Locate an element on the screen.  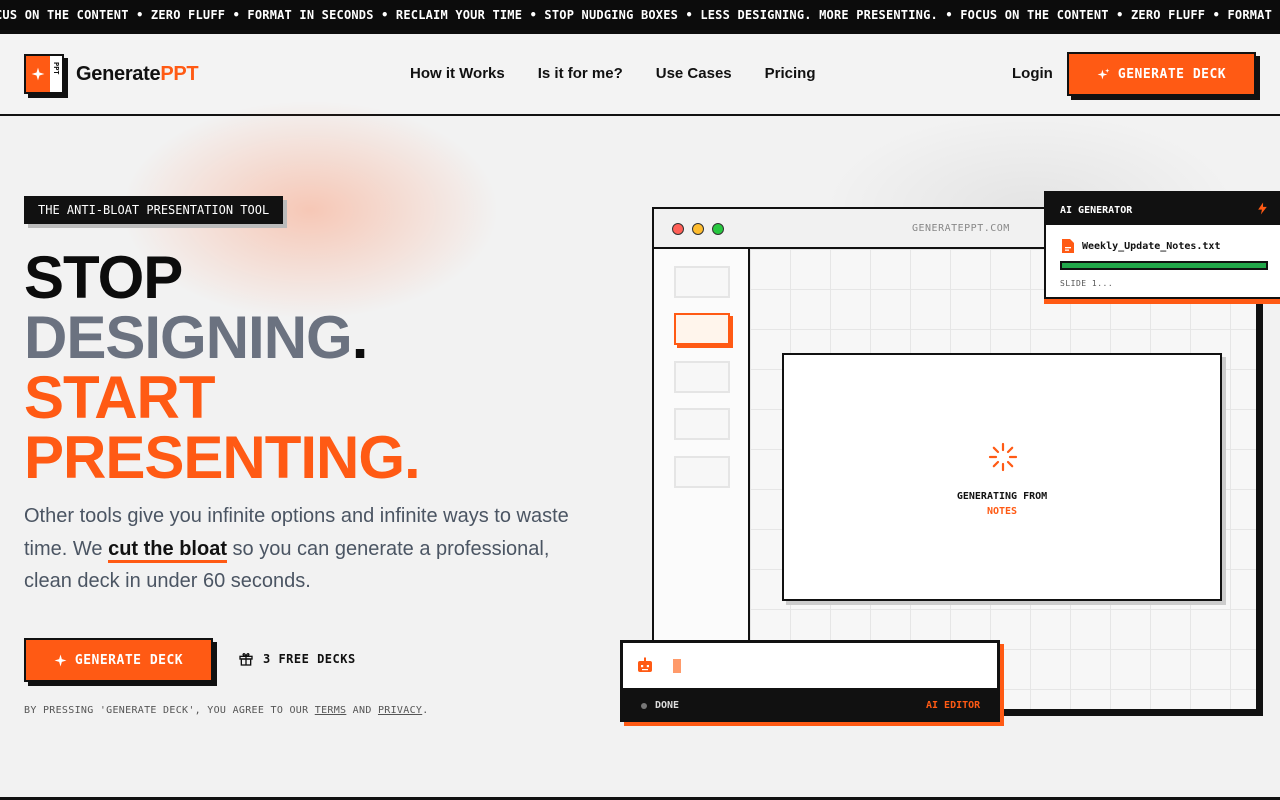
ai-generator-title: AI GENERATOR is located at coordinates (1096, 210).